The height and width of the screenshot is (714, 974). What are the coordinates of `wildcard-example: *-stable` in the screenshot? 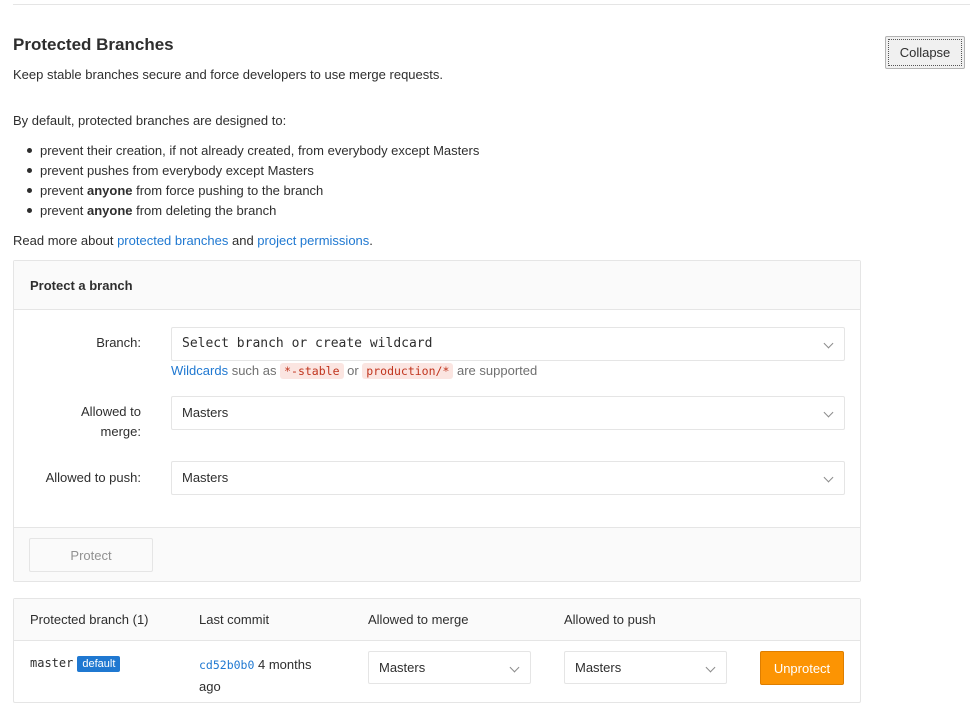 It's located at (312, 371).